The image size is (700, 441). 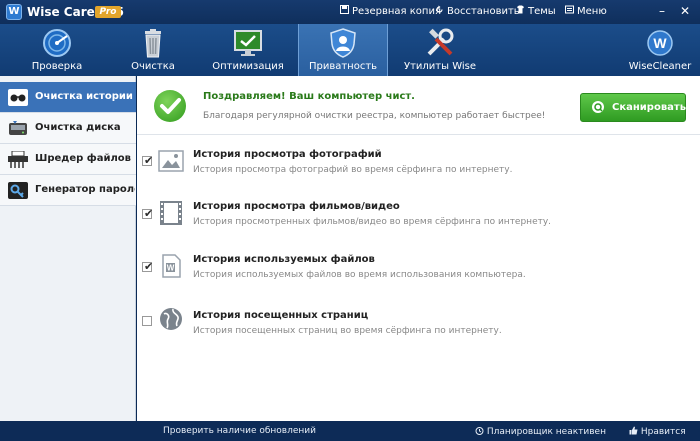 I want to click on tab-checkup: Проверка, so click(x=57, y=50).